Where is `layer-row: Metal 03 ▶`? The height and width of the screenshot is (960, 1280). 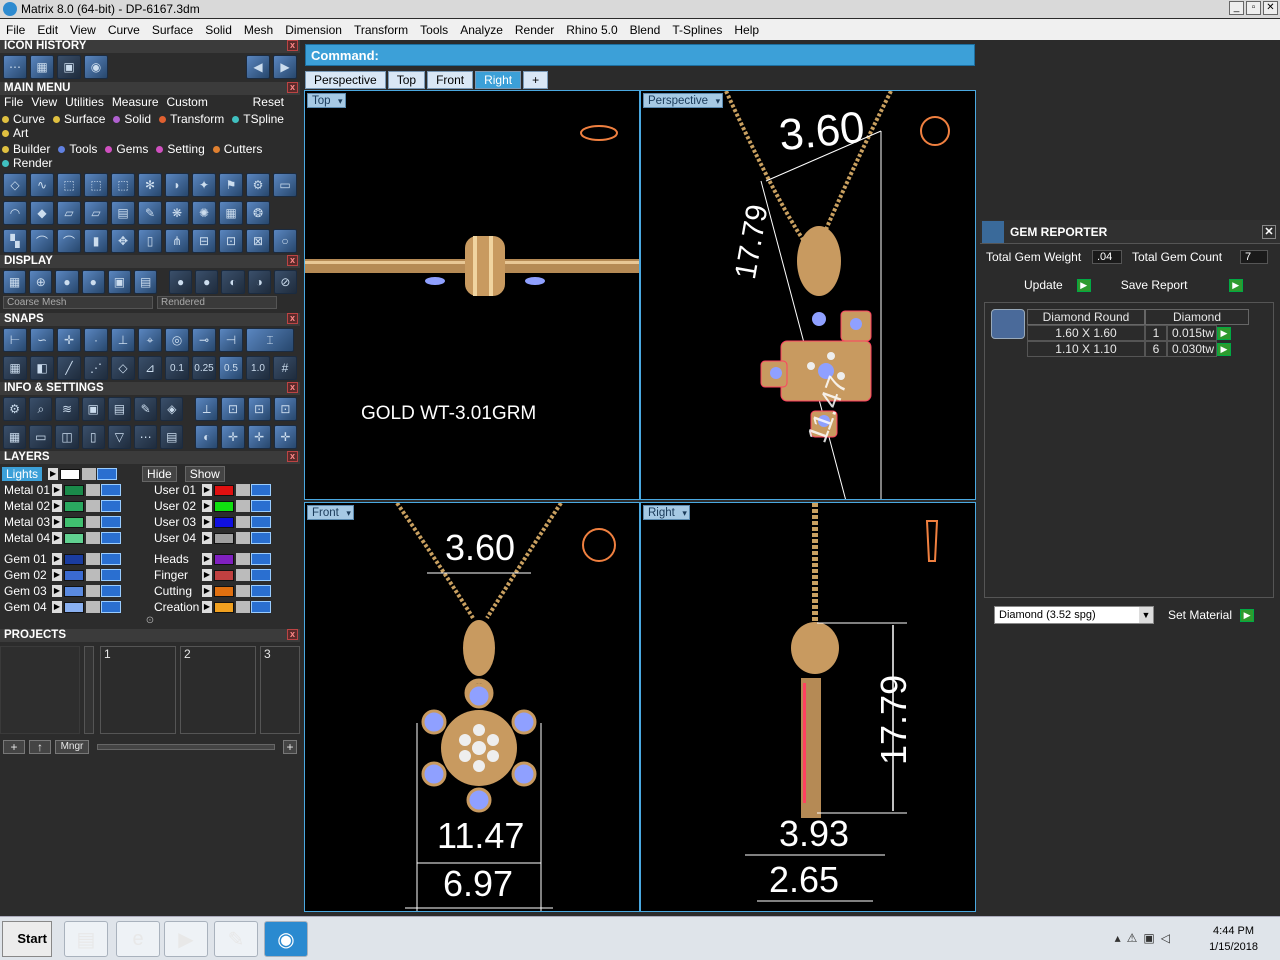
layer-row: Metal 03 ▶ is located at coordinates (75, 522).